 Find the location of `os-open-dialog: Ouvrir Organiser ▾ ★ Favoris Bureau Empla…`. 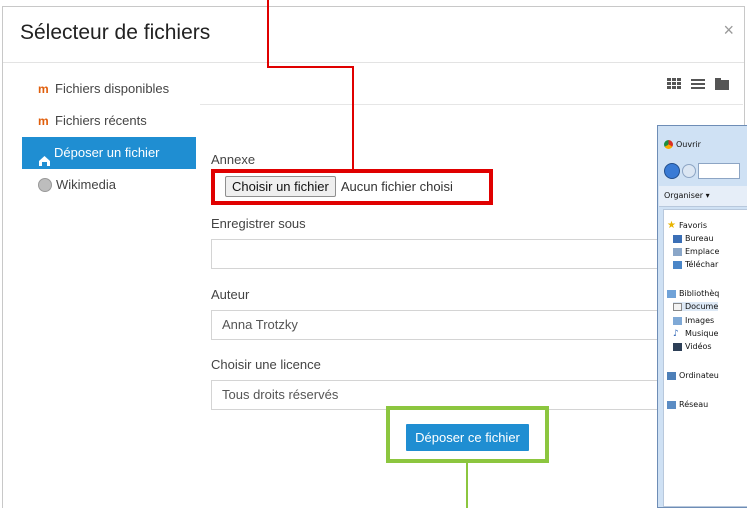

os-open-dialog: Ouvrir Organiser ▾ ★ Favoris Bureau Empla… is located at coordinates (702, 316).